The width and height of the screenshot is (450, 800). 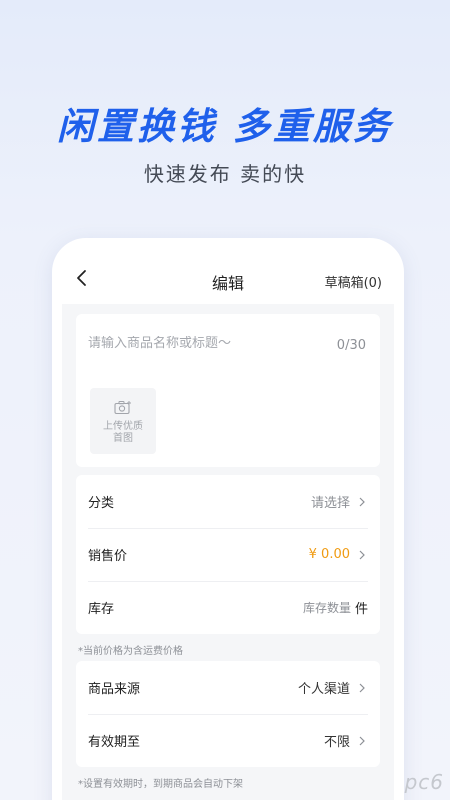 I want to click on price-value: ¥ 0.00, so click(x=329, y=554).